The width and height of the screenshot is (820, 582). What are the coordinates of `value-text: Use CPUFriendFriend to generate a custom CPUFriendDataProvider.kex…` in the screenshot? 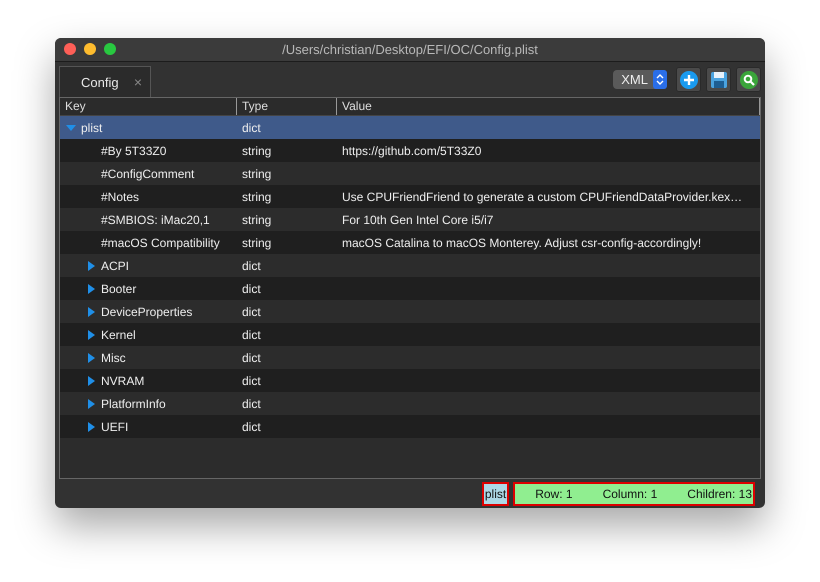 It's located at (542, 197).